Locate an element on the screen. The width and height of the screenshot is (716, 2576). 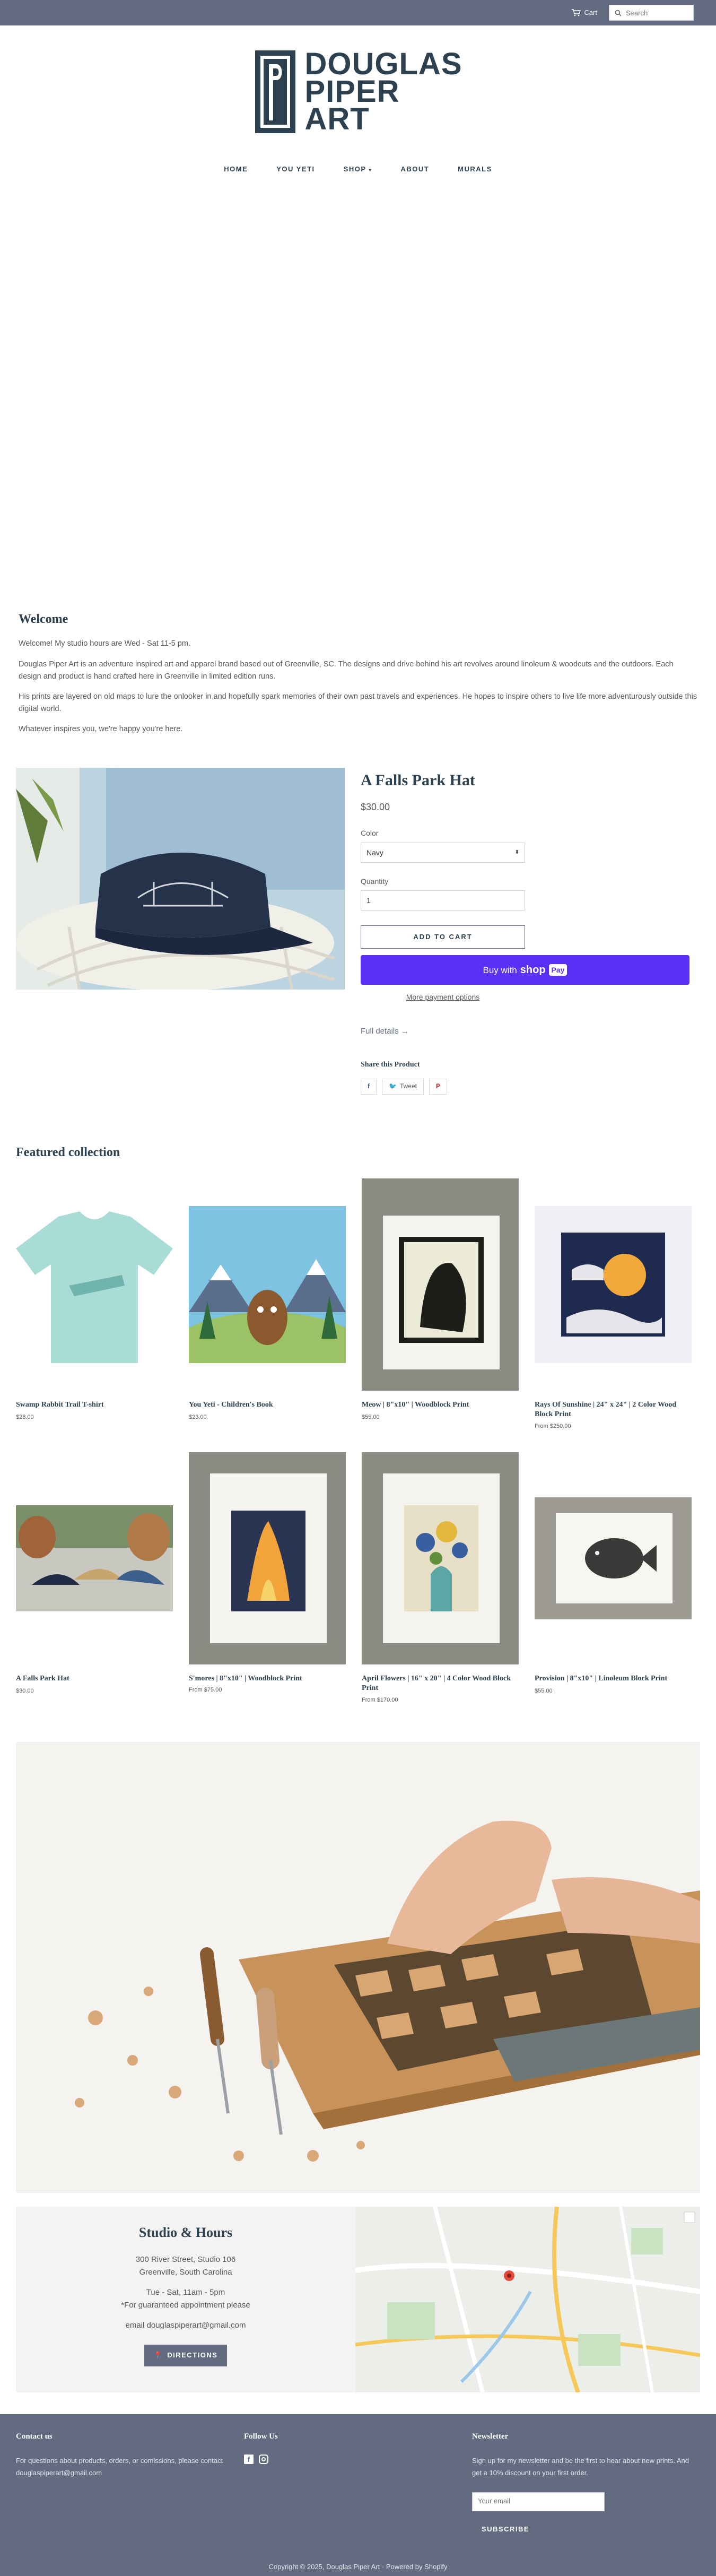
pinterest-share-button: P is located at coordinates (438, 1086).